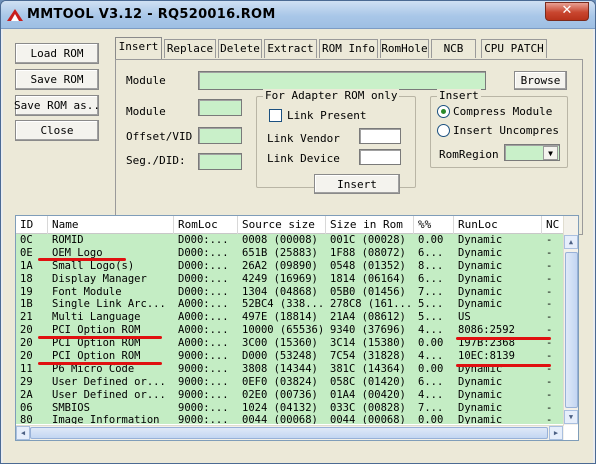 The image size is (596, 464). Describe the element at coordinates (506, 130) in the screenshot. I see `insert-uncompressed-label: Insert Uncompres` at that location.